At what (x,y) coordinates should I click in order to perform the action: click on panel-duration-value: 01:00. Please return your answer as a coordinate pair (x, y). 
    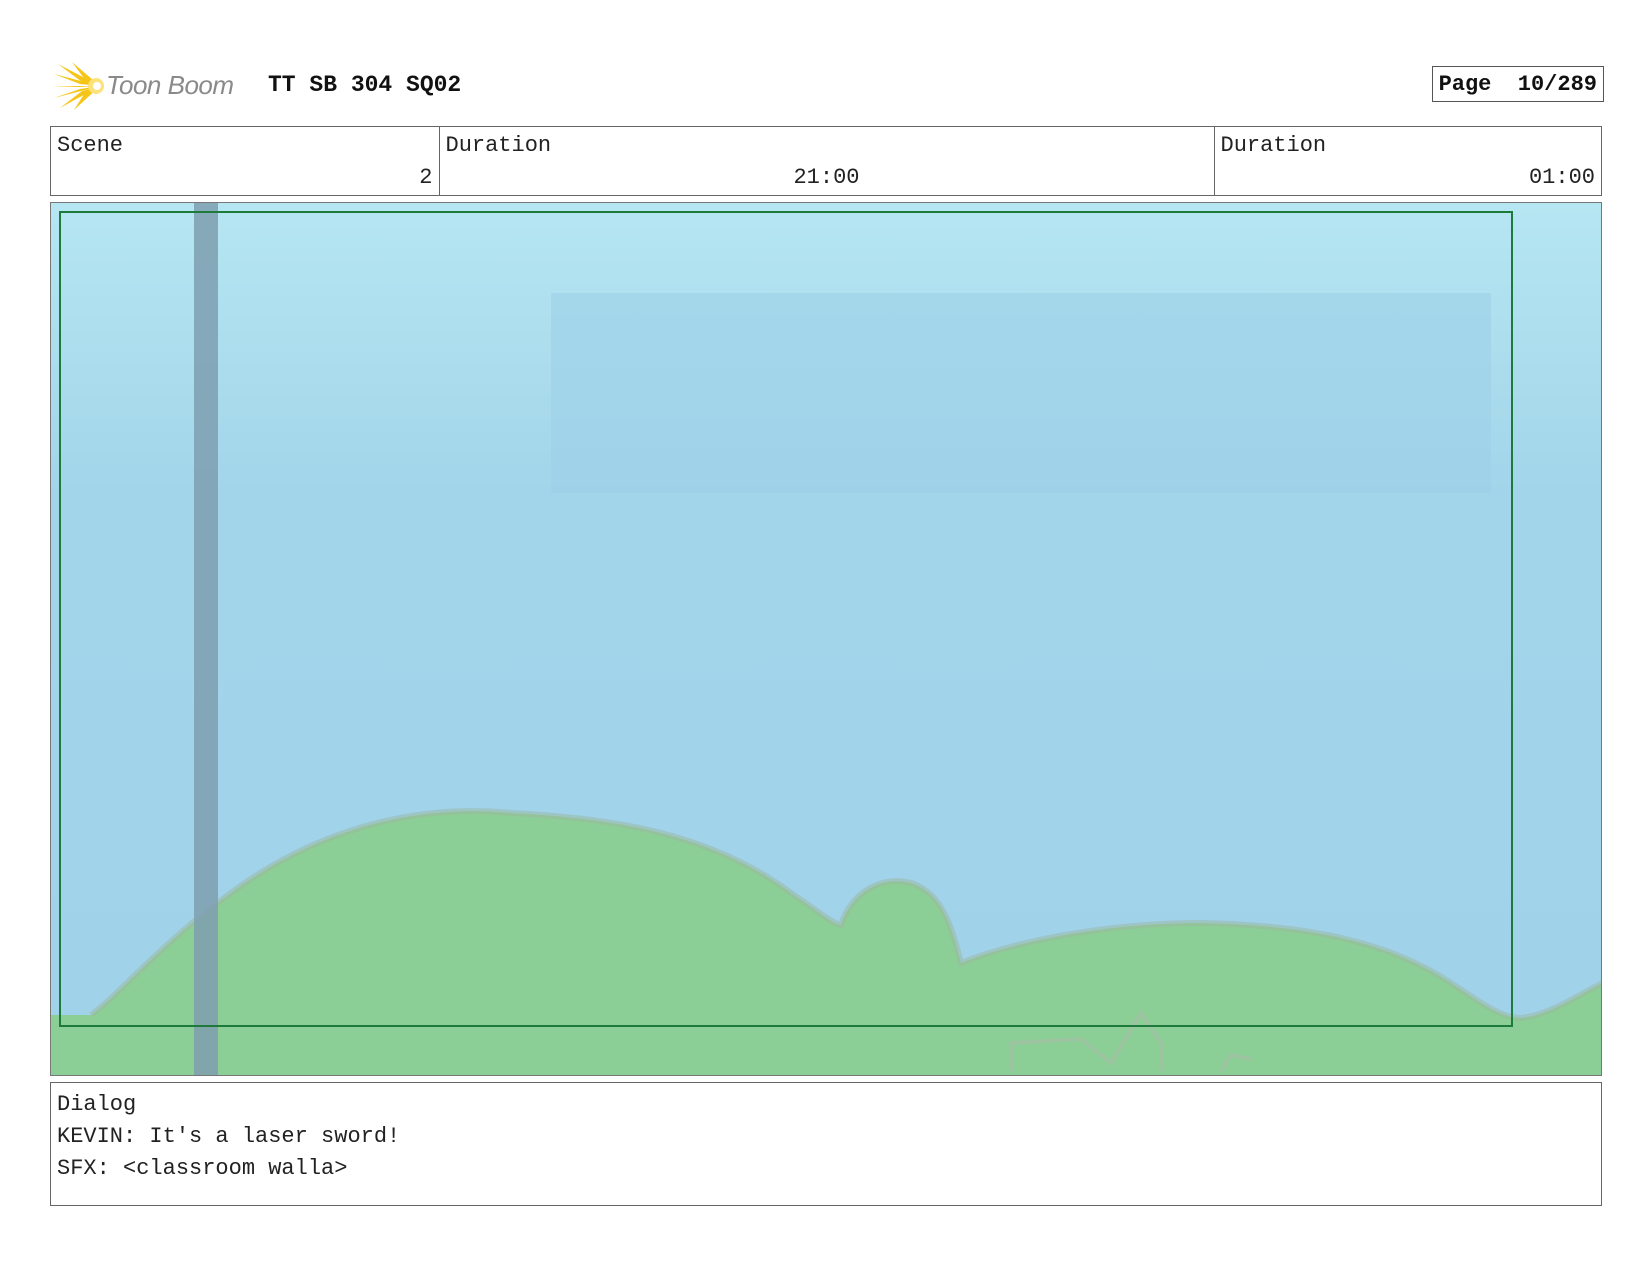
    Looking at the image, I should click on (1561, 177).